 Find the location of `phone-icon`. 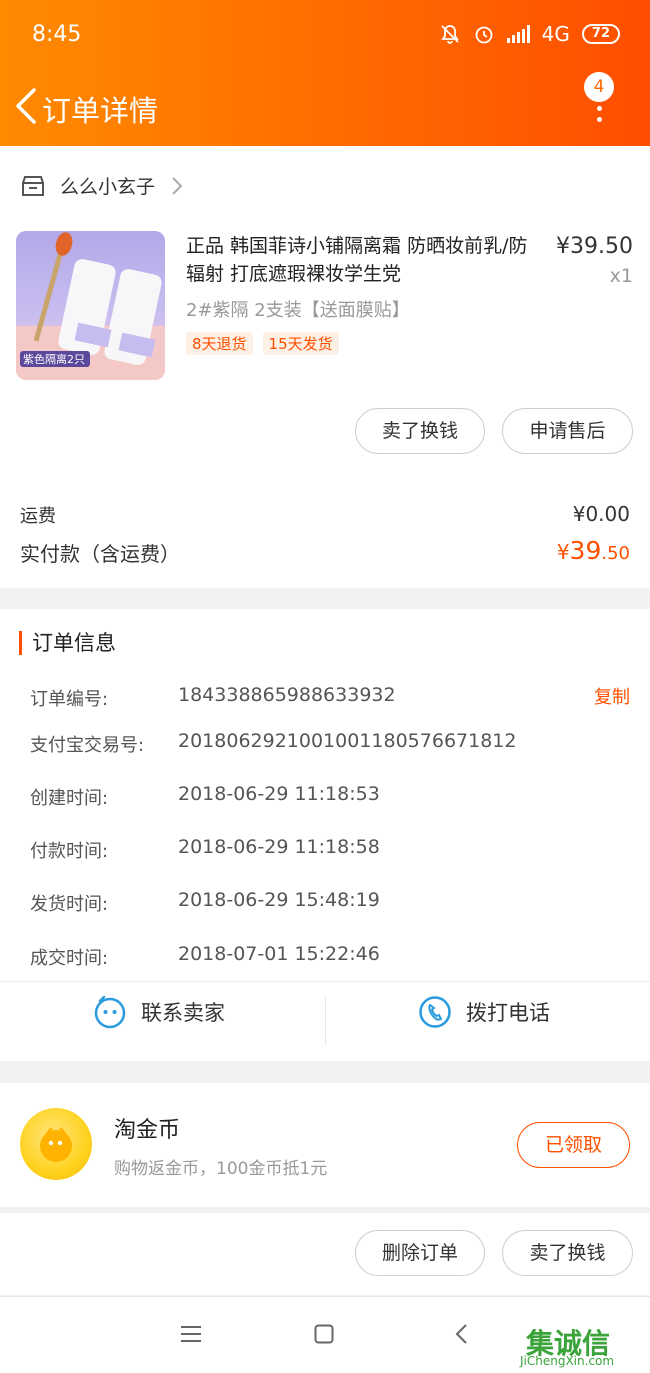

phone-icon is located at coordinates (435, 1012).